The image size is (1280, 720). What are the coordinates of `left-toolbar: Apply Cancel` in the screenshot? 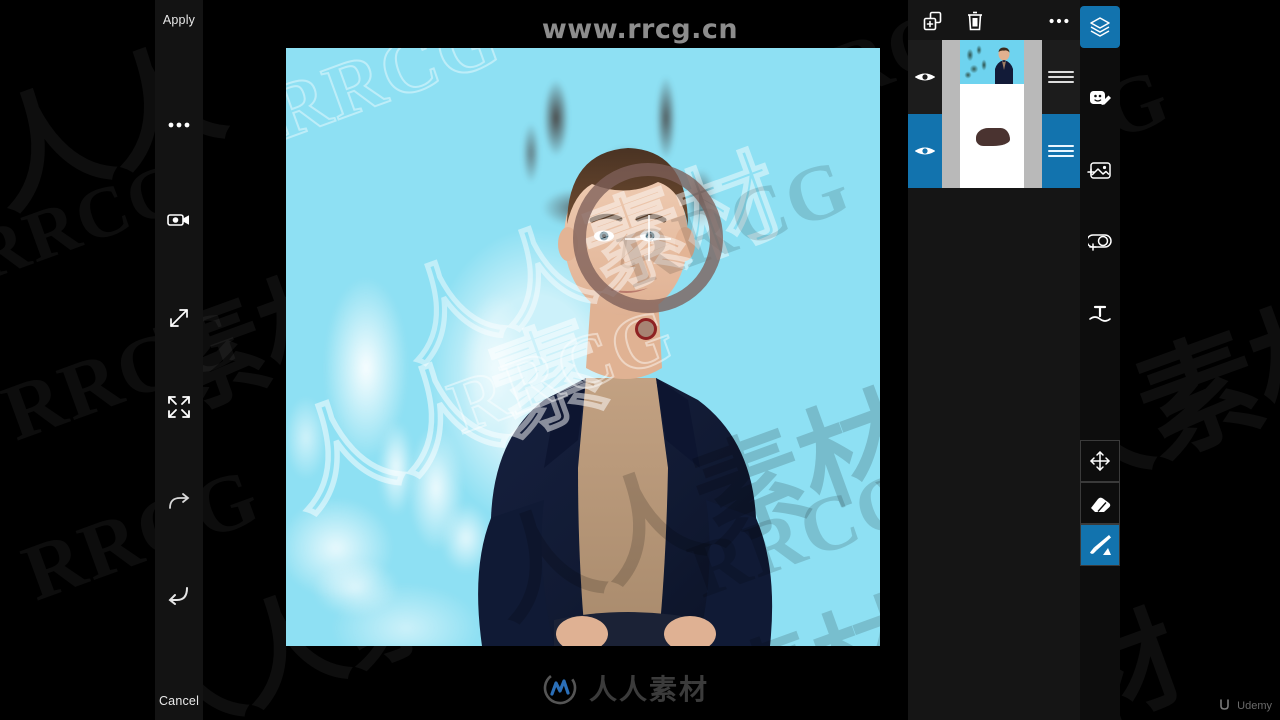 It's located at (179, 360).